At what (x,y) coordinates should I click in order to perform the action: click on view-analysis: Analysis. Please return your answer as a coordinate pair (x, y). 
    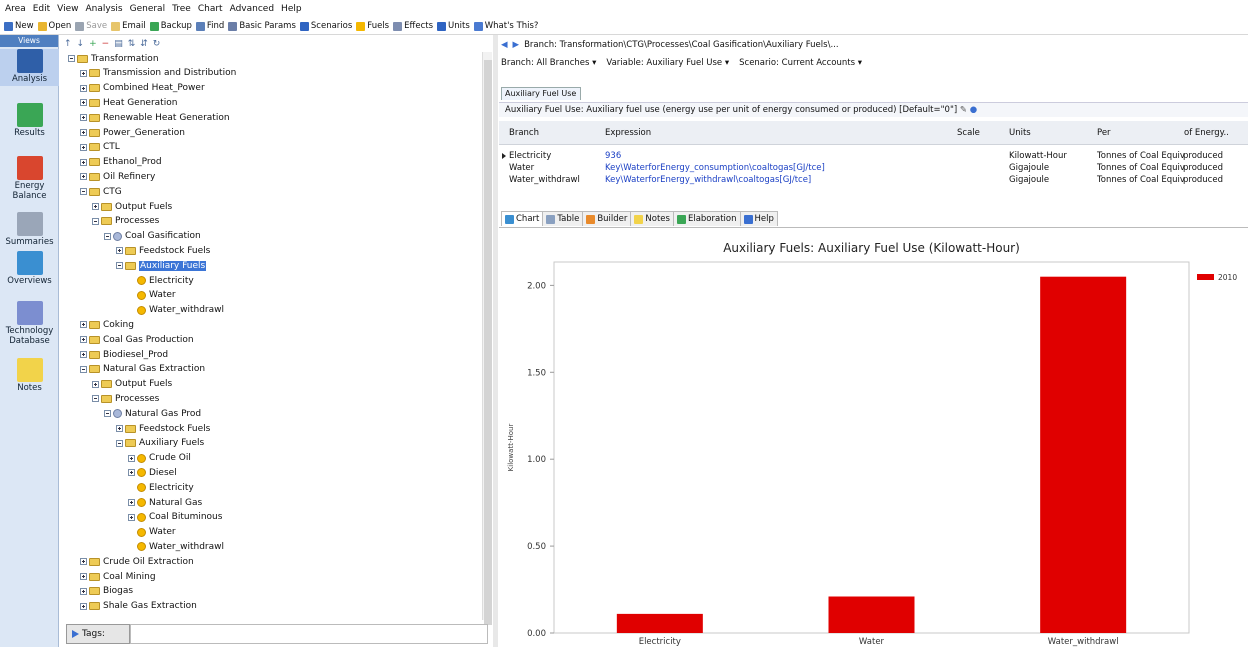
    Looking at the image, I should click on (29, 67).